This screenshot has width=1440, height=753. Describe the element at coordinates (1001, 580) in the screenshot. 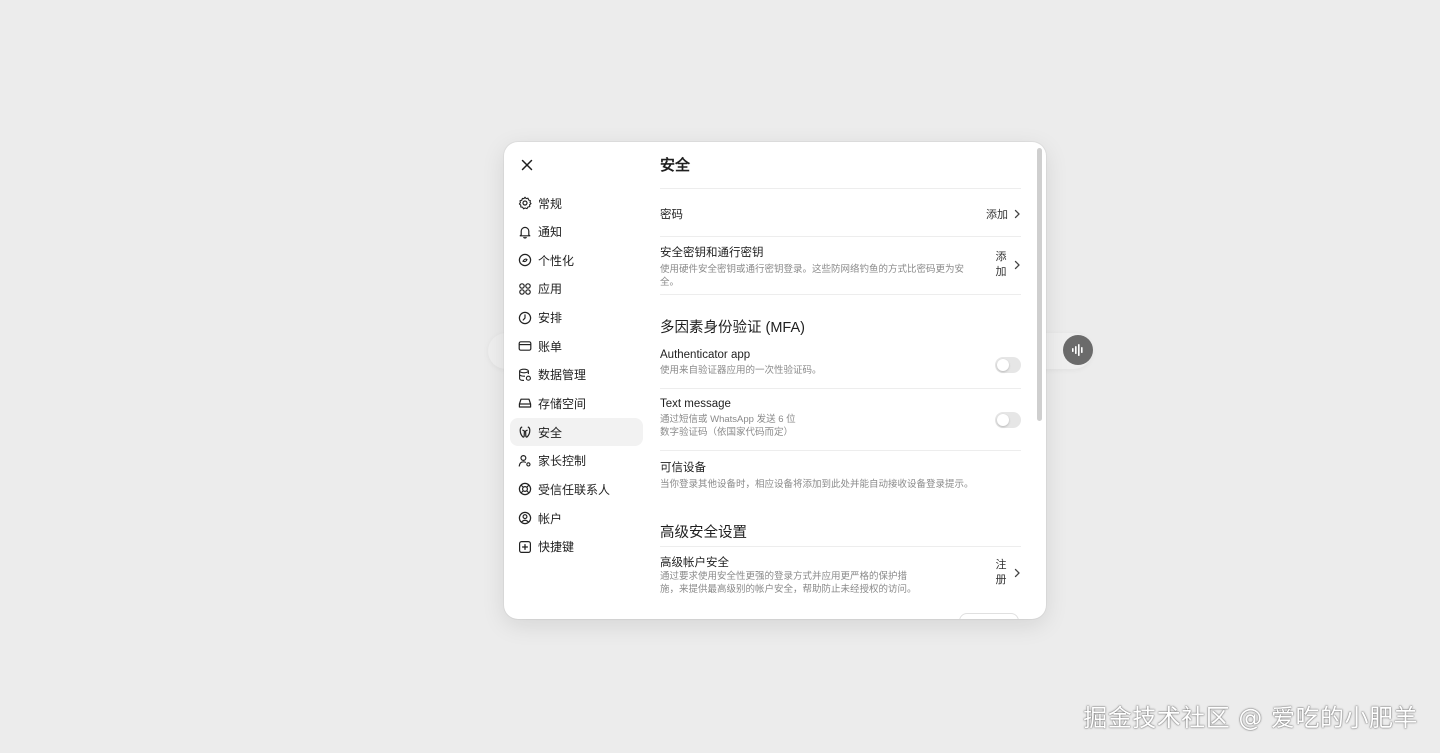

I see `enroll-label-line: 册` at that location.